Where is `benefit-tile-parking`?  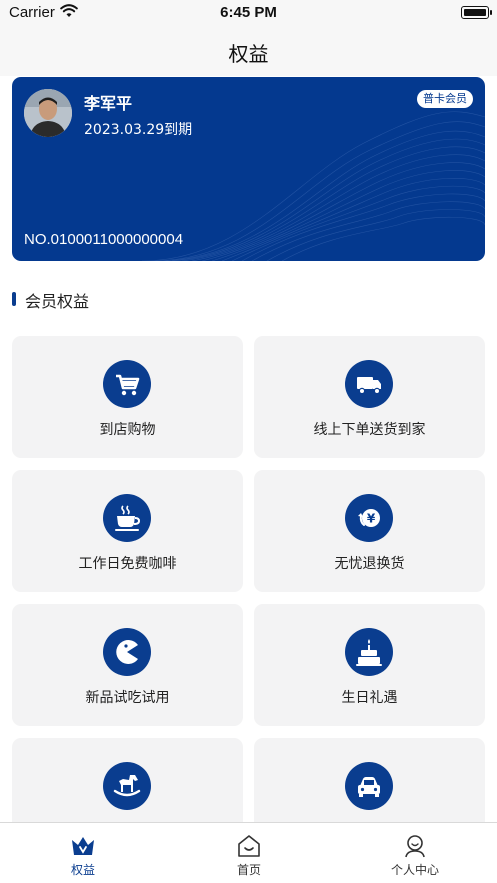
benefit-tile-parking is located at coordinates (369, 780).